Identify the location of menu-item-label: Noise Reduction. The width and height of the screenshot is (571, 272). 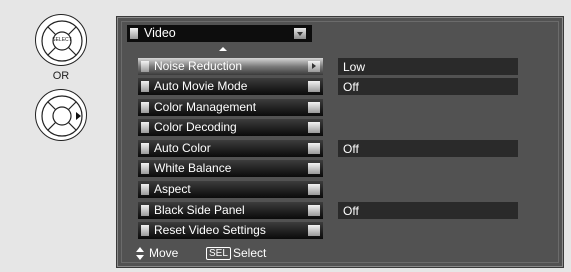
(198, 66).